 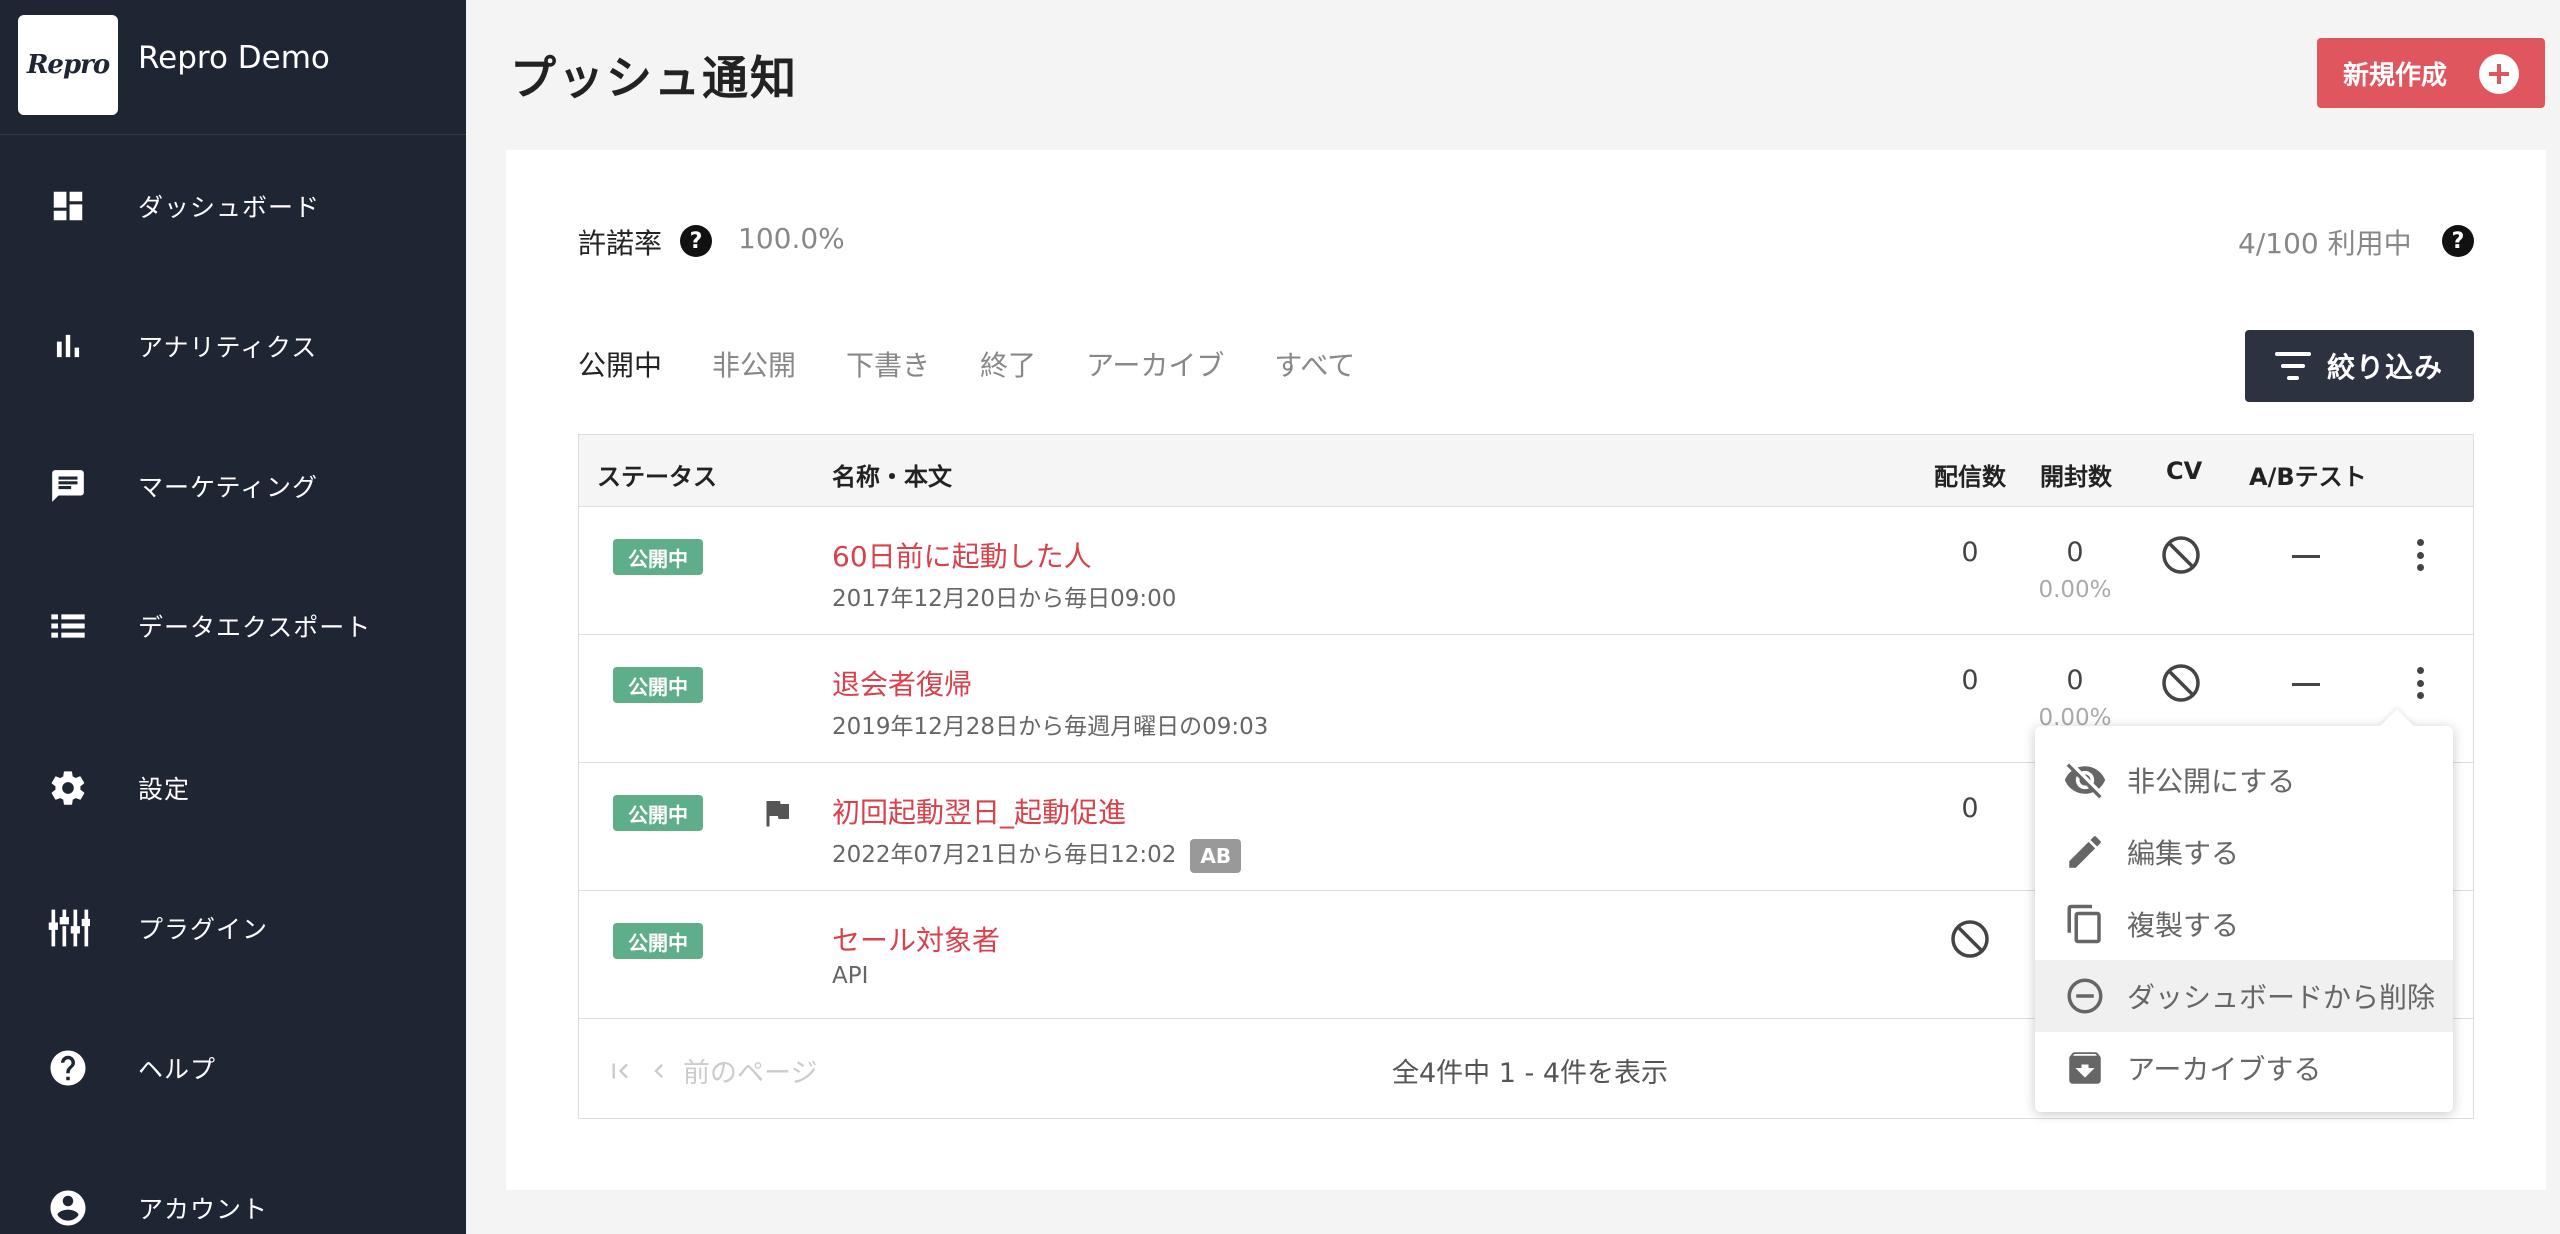 What do you see at coordinates (2184, 471) in the screenshot?
I see `header-cv: CV` at bounding box center [2184, 471].